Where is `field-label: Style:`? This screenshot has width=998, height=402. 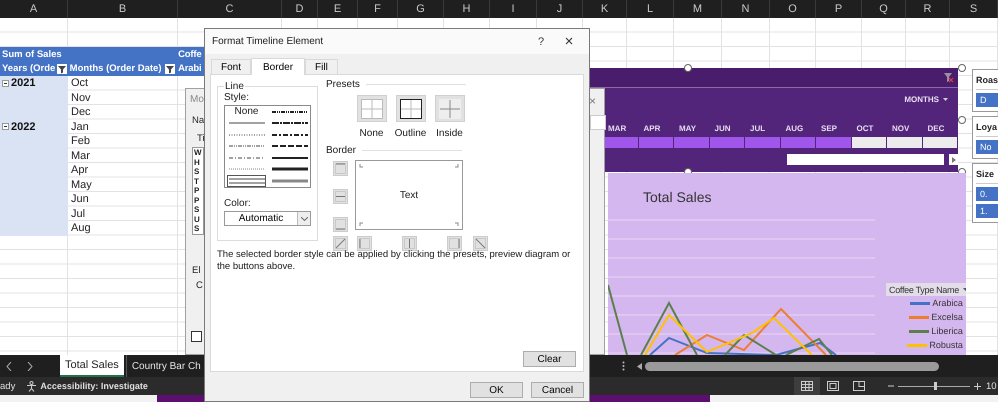
field-label: Style: is located at coordinates (237, 97).